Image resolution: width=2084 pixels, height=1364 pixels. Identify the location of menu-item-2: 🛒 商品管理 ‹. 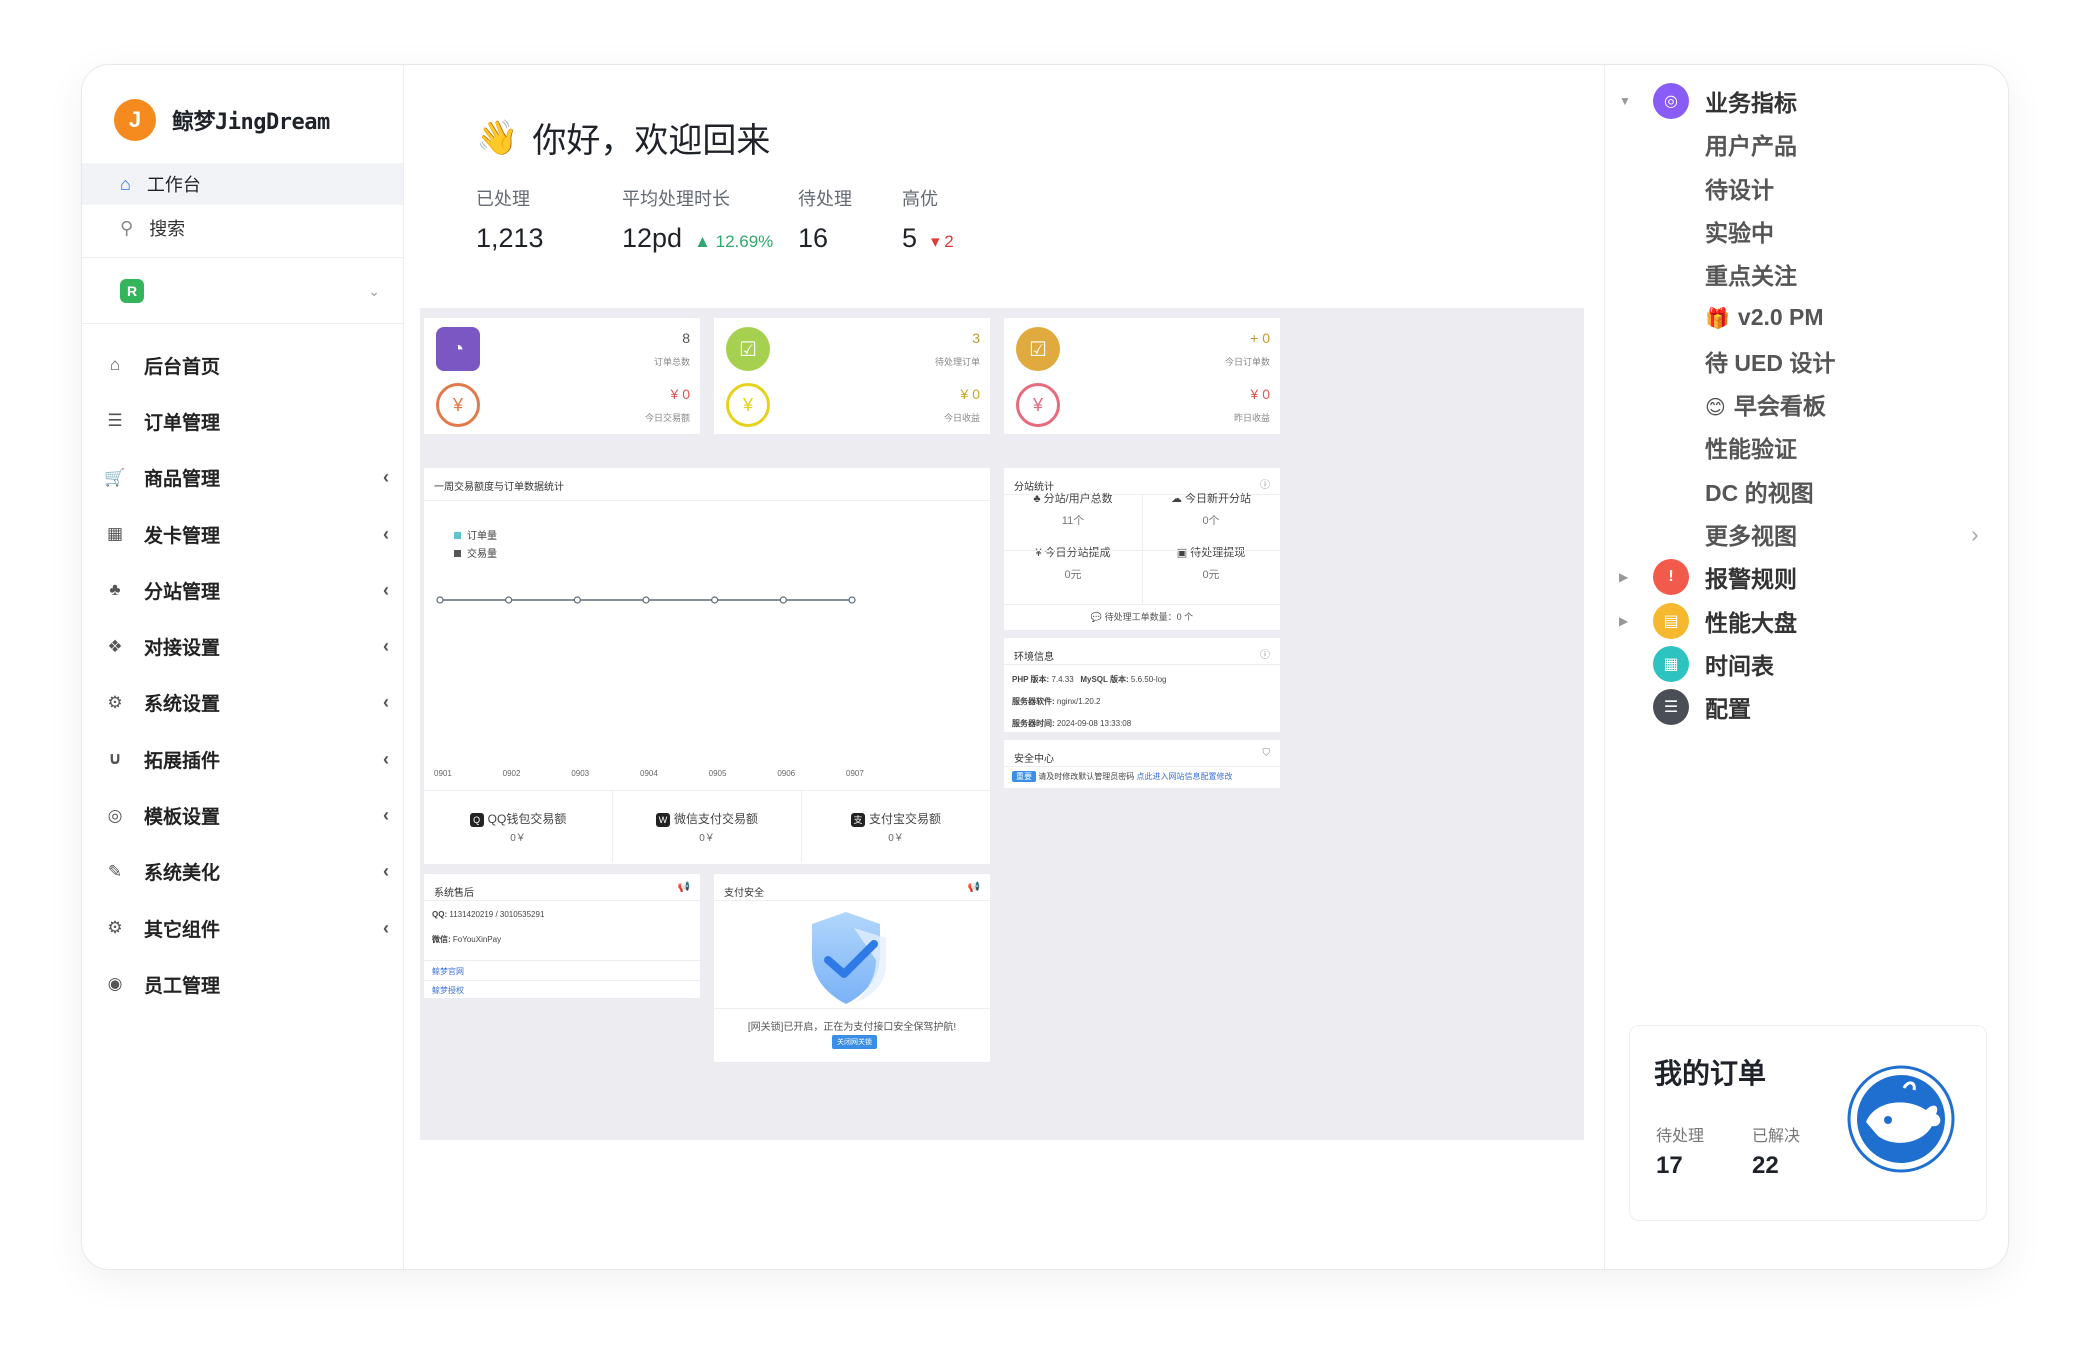
(242, 478).